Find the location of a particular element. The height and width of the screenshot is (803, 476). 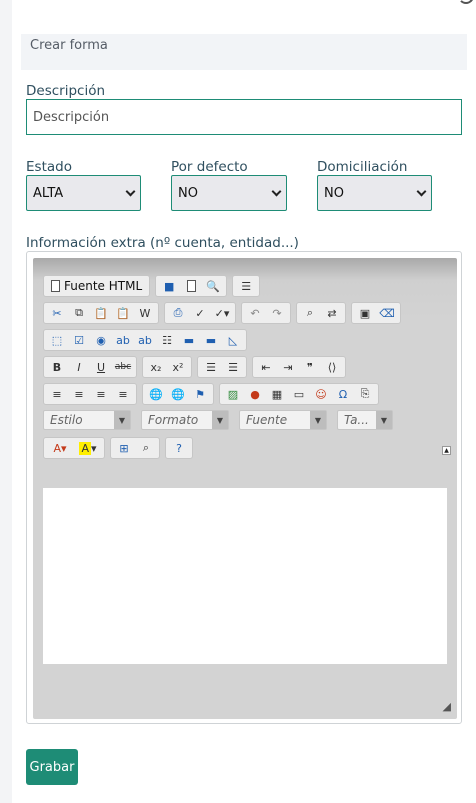

italic-icon: I is located at coordinates (79, 367).